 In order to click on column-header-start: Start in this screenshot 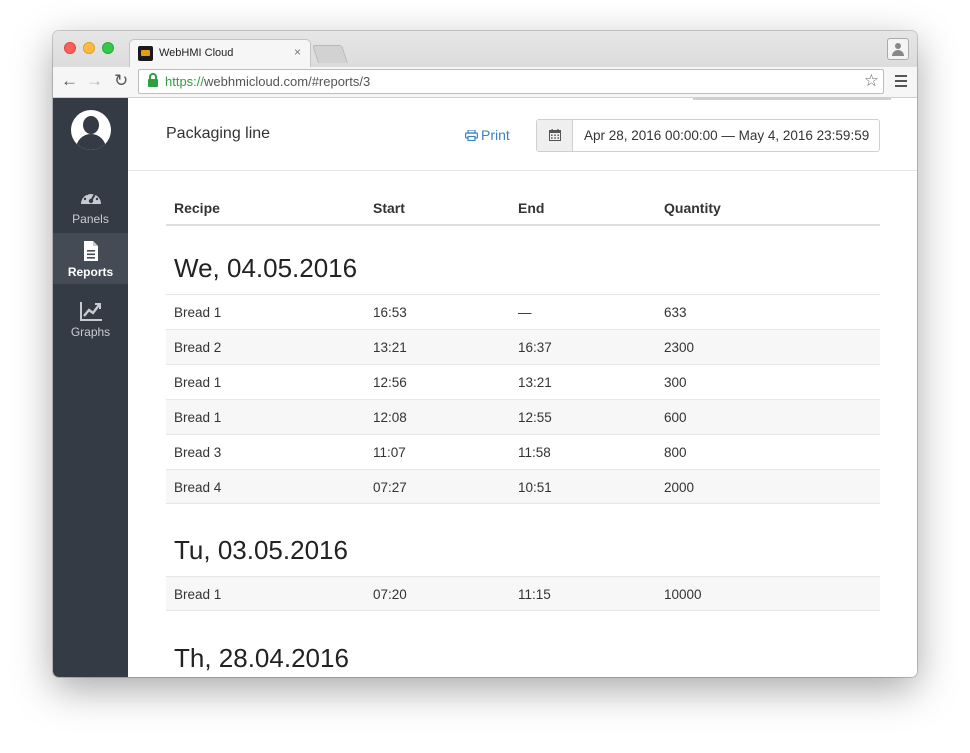, I will do `click(389, 208)`.